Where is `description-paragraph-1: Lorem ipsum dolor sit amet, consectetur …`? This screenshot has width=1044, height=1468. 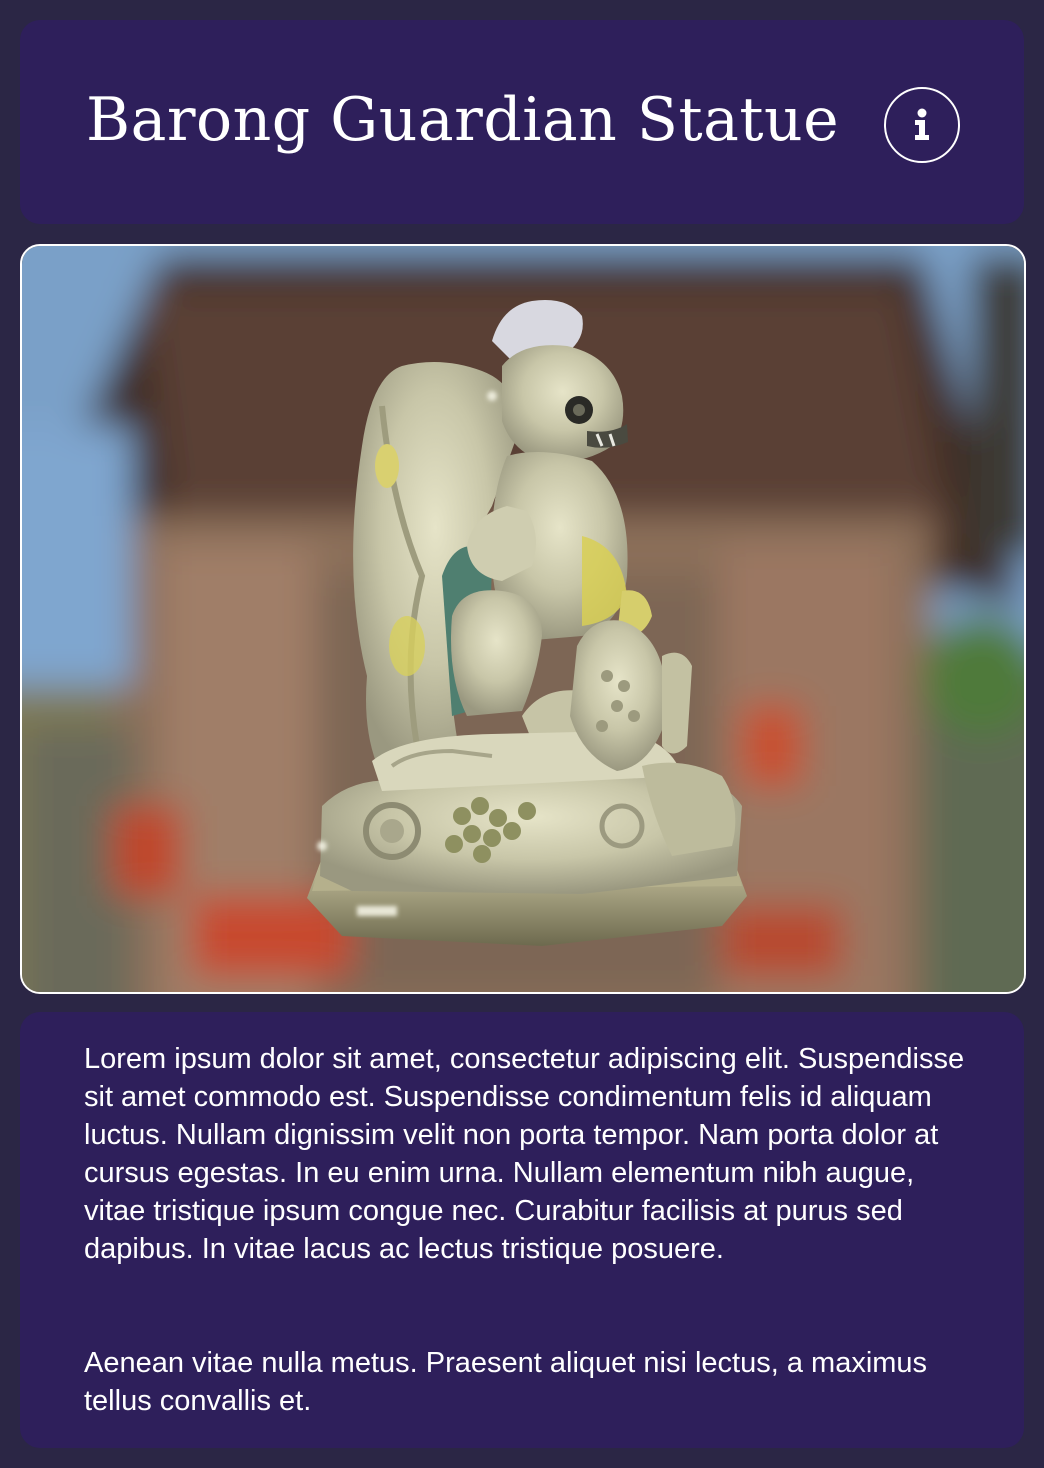 description-paragraph-1: Lorem ipsum dolor sit amet, consectetur … is located at coordinates (524, 1154).